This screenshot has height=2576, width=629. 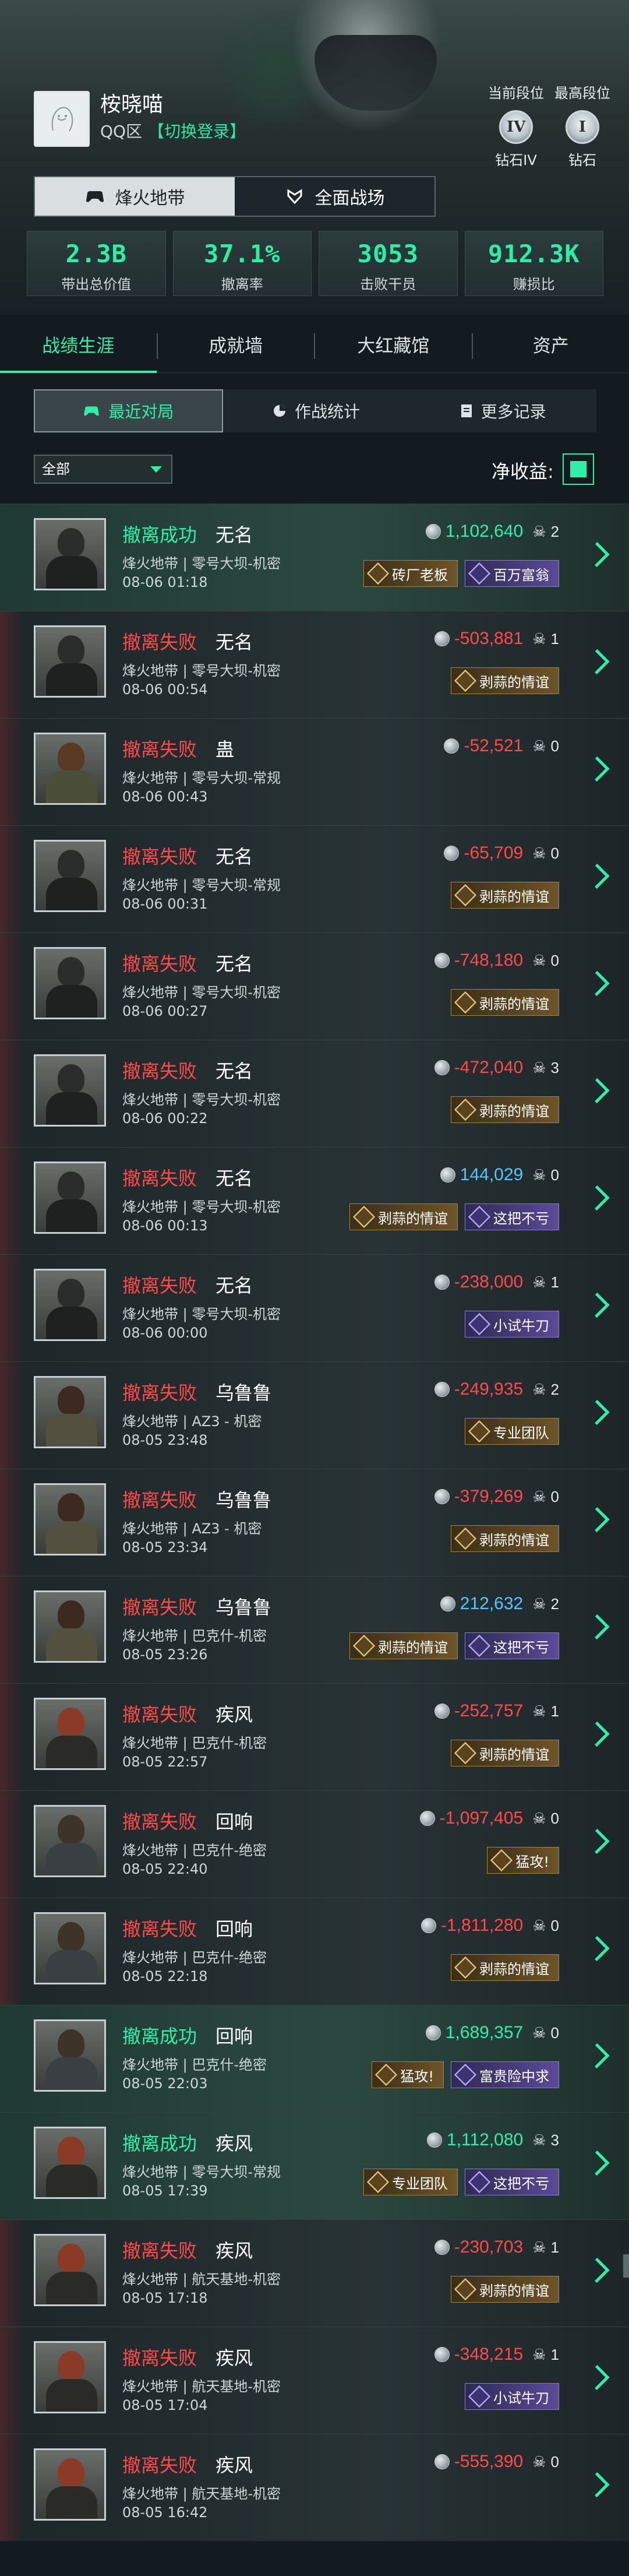 I want to click on tab-assets: 资产, so click(x=551, y=346).